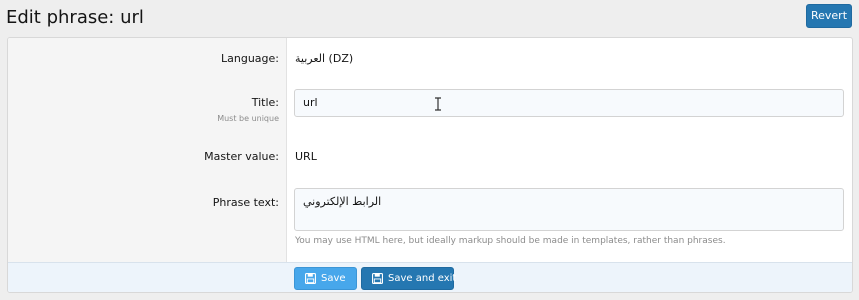 The height and width of the screenshot is (300, 859). Describe the element at coordinates (324, 58) in the screenshot. I see `language-value: العربية (DZ)` at that location.